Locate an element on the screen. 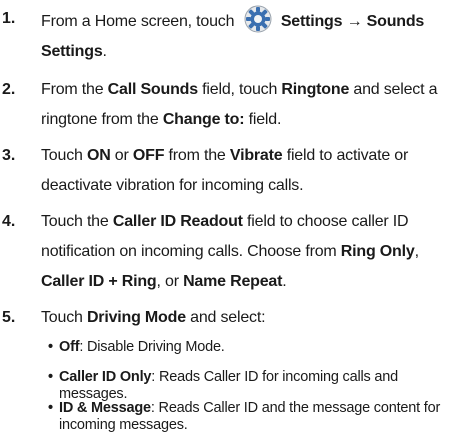 This screenshot has width=469, height=442. step-number: 2. is located at coordinates (9, 89).